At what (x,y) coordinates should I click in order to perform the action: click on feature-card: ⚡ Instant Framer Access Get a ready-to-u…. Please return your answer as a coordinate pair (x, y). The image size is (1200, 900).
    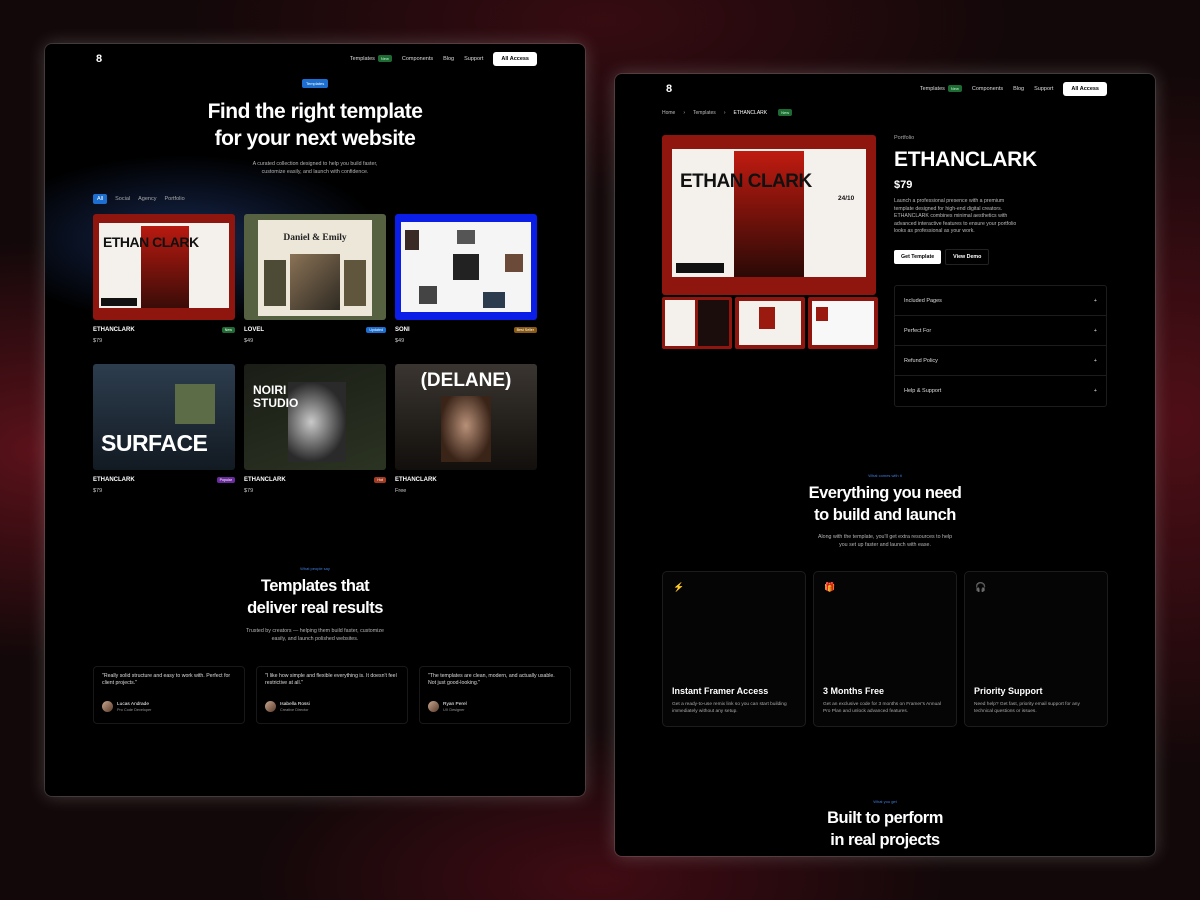
    Looking at the image, I should click on (734, 649).